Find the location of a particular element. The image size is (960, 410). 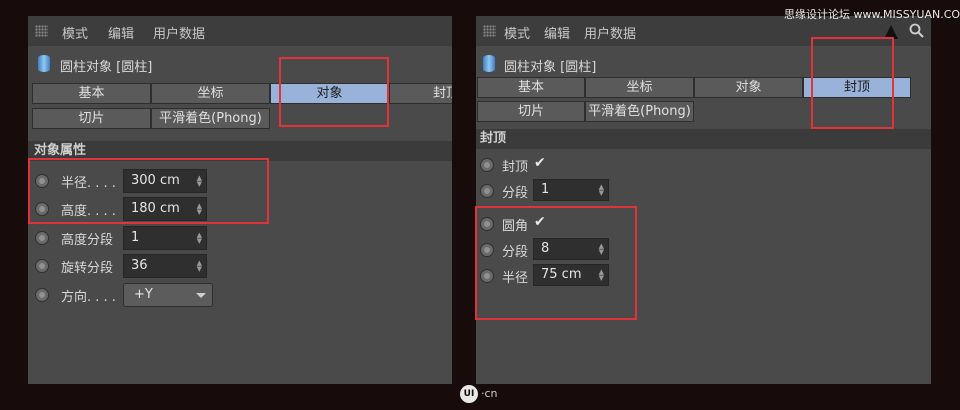

watermark-text: 思缘设计论坛 www.MISSYUAN.COM is located at coordinates (872, 14).